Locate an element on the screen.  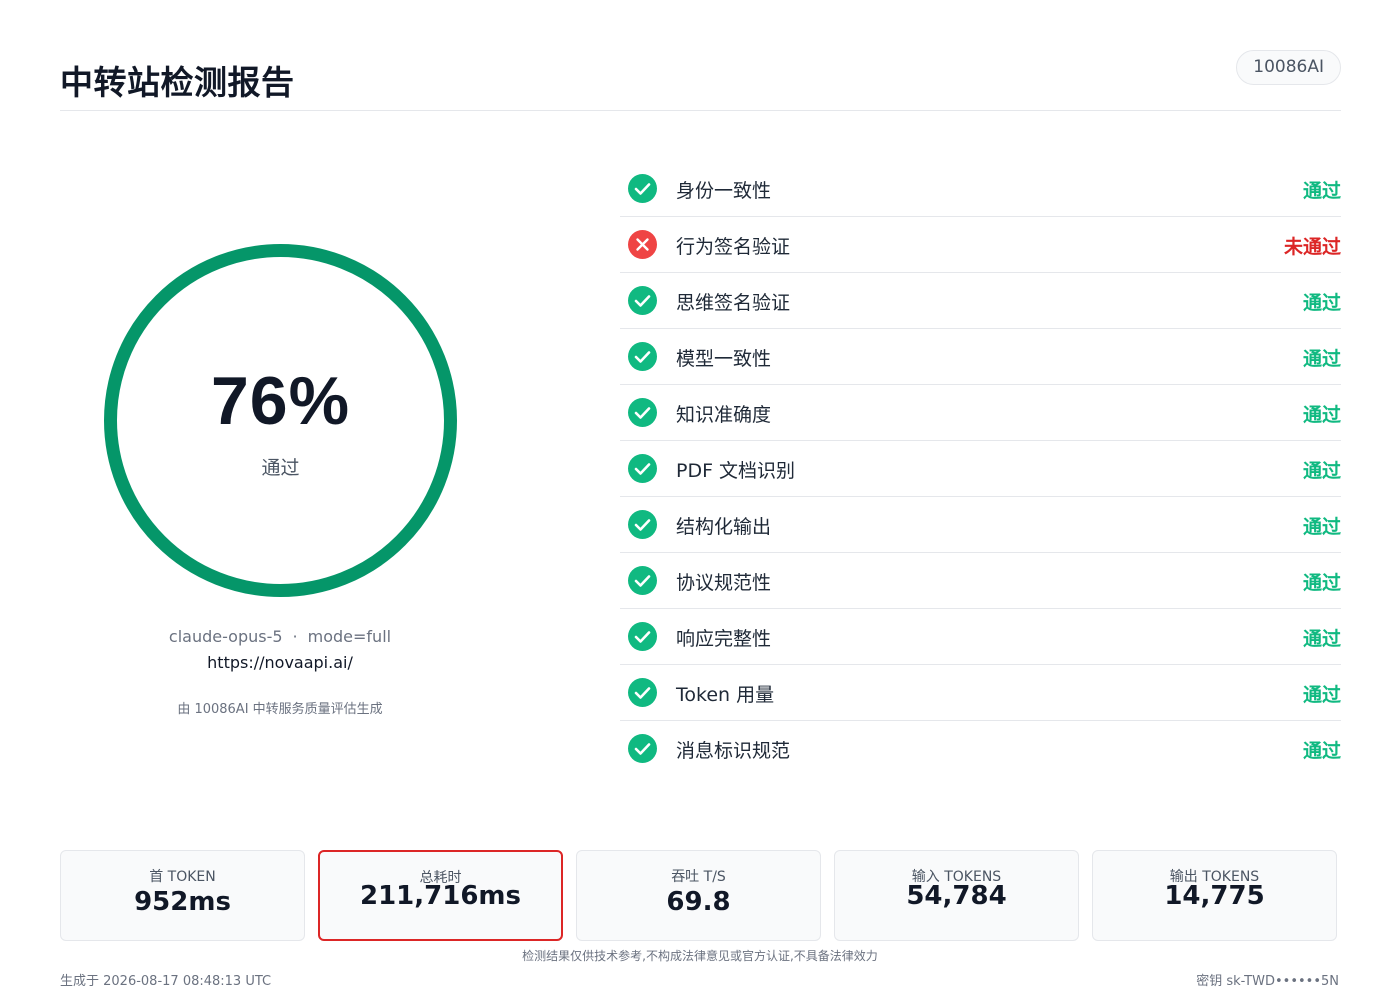
metric-label: 吞吐 T/S is located at coordinates (698, 877).